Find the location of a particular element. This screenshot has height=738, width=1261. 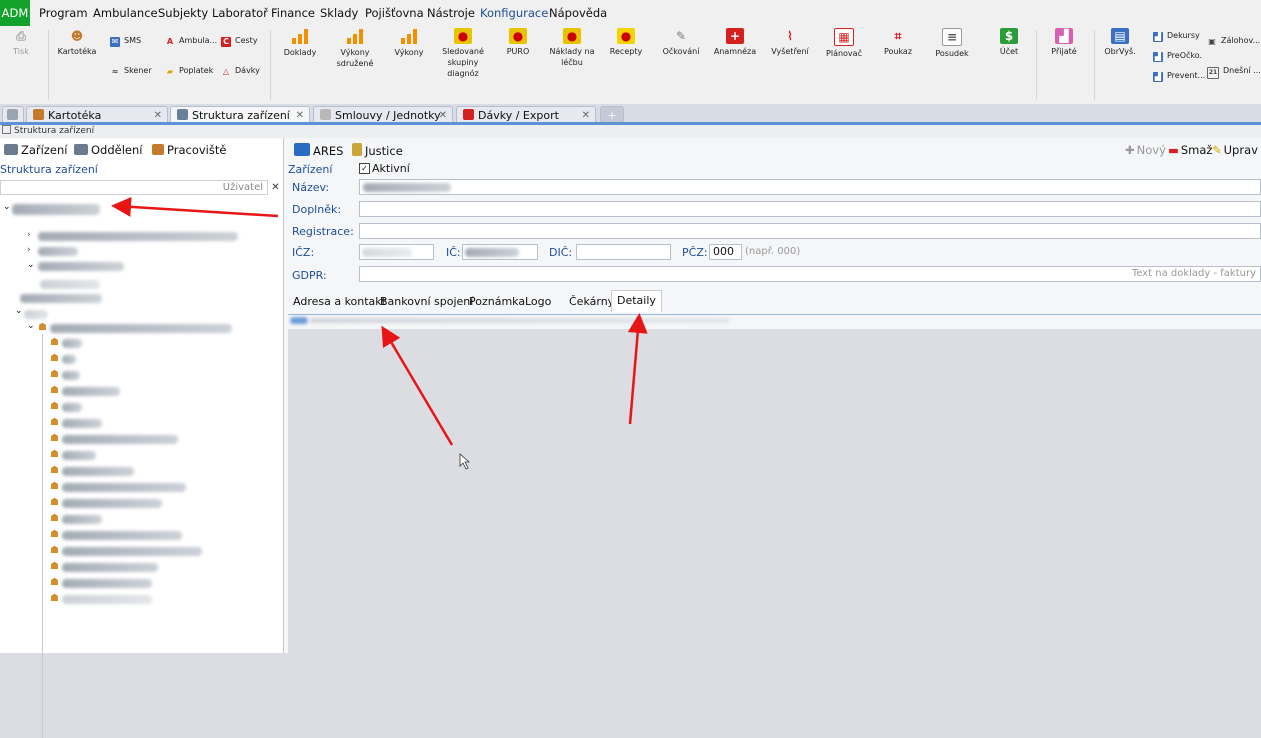

arrow-to-details-header is located at coordinates (417, 385).